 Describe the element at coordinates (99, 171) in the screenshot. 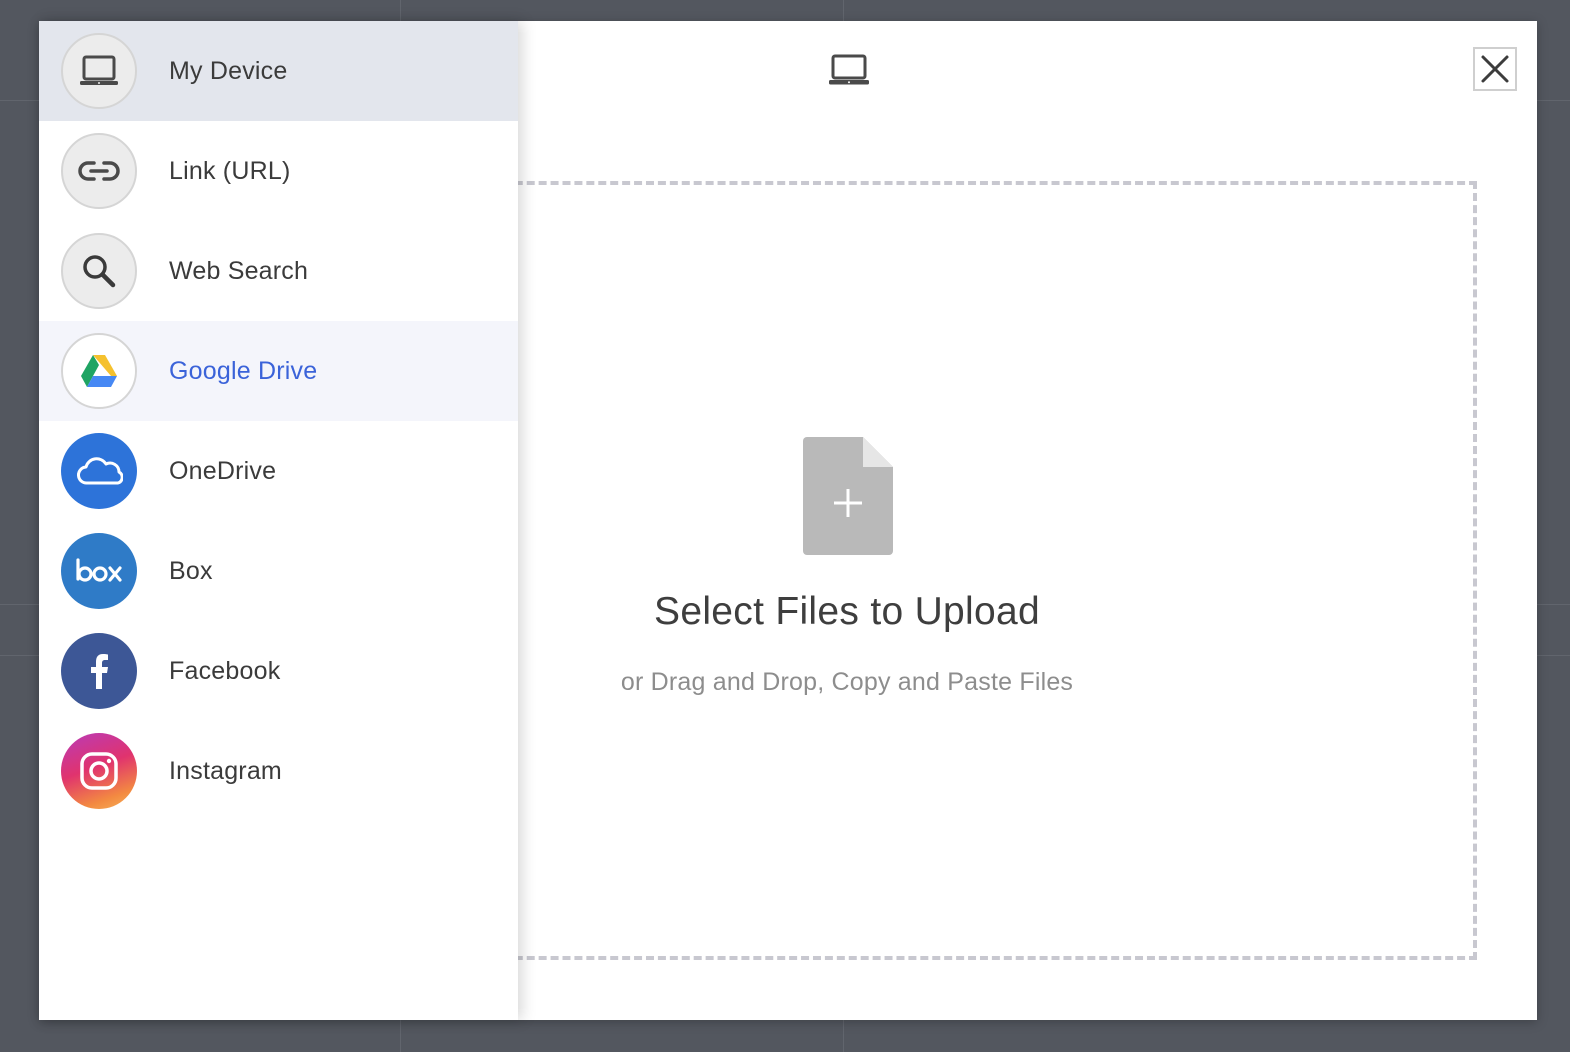

I see `link-icon` at that location.